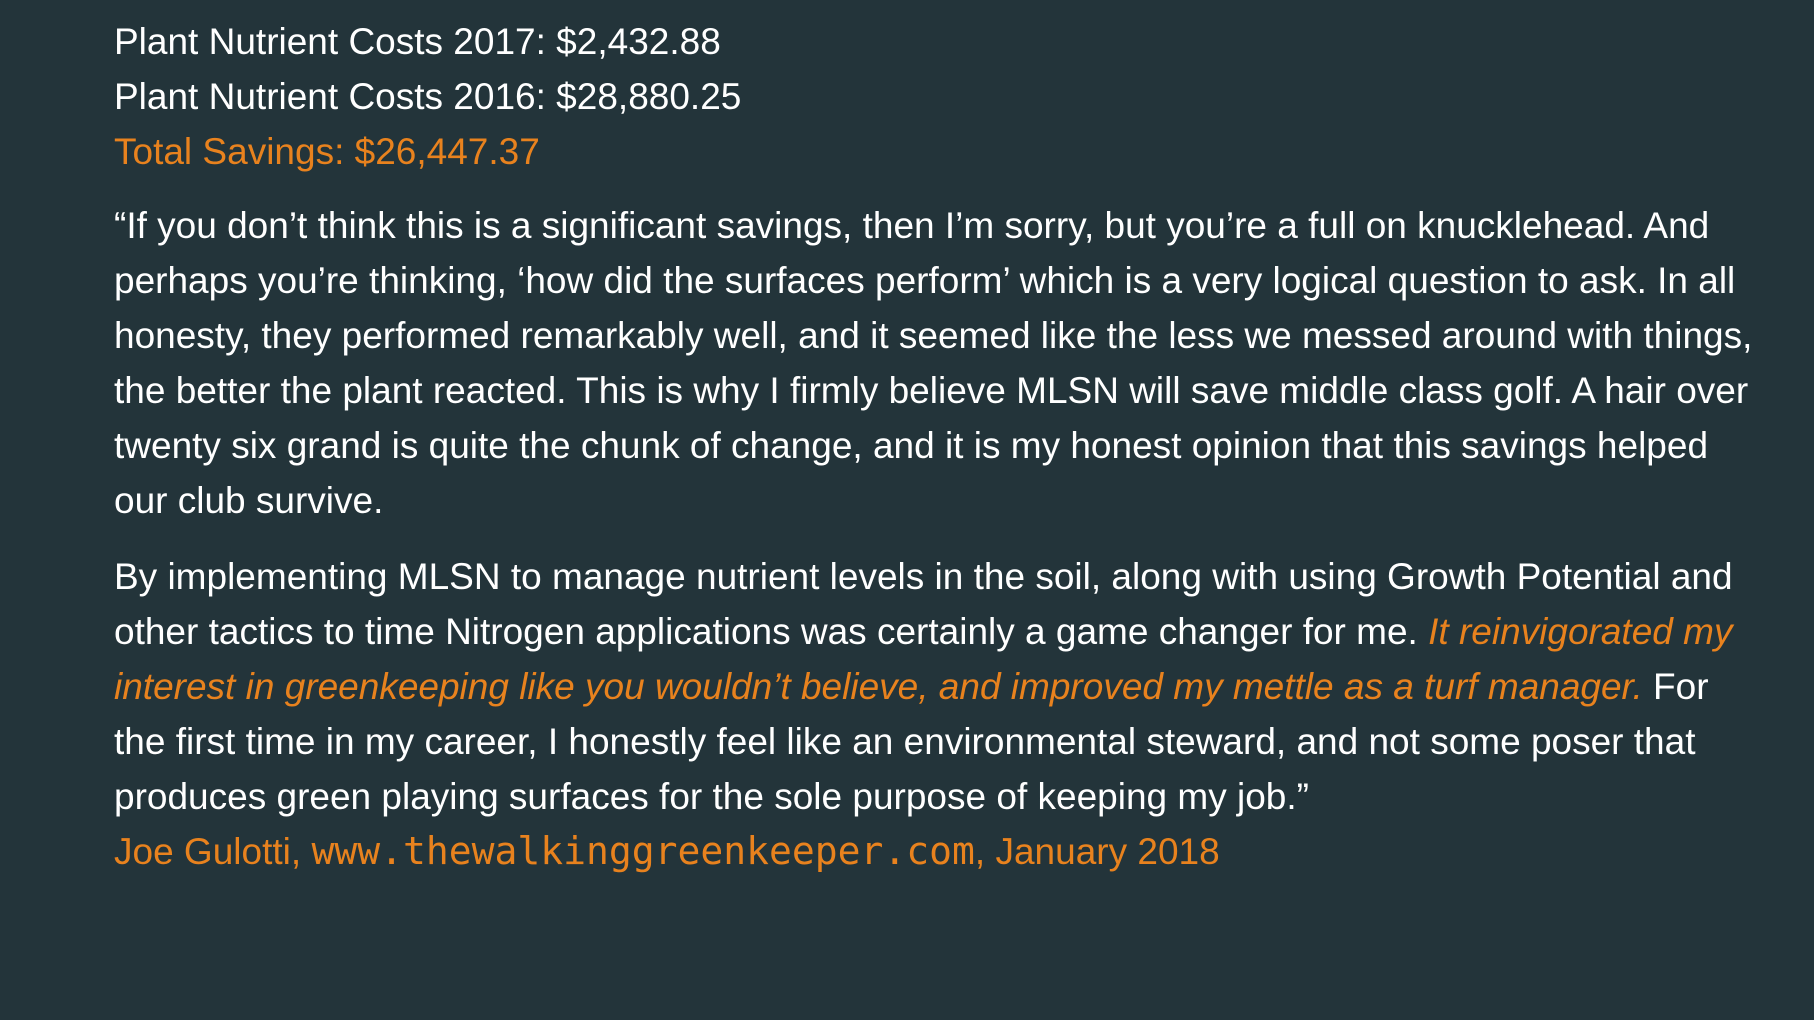  What do you see at coordinates (417, 41) in the screenshot?
I see `costs-2017-line: Plant Nutrient Costs 2017: $2,432.88` at bounding box center [417, 41].